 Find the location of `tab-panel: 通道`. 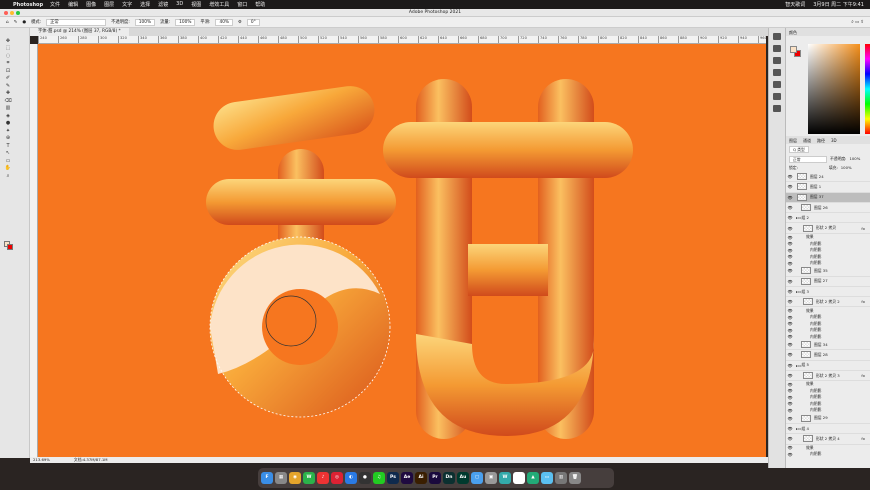

tab-panel: 通道 is located at coordinates (807, 140).